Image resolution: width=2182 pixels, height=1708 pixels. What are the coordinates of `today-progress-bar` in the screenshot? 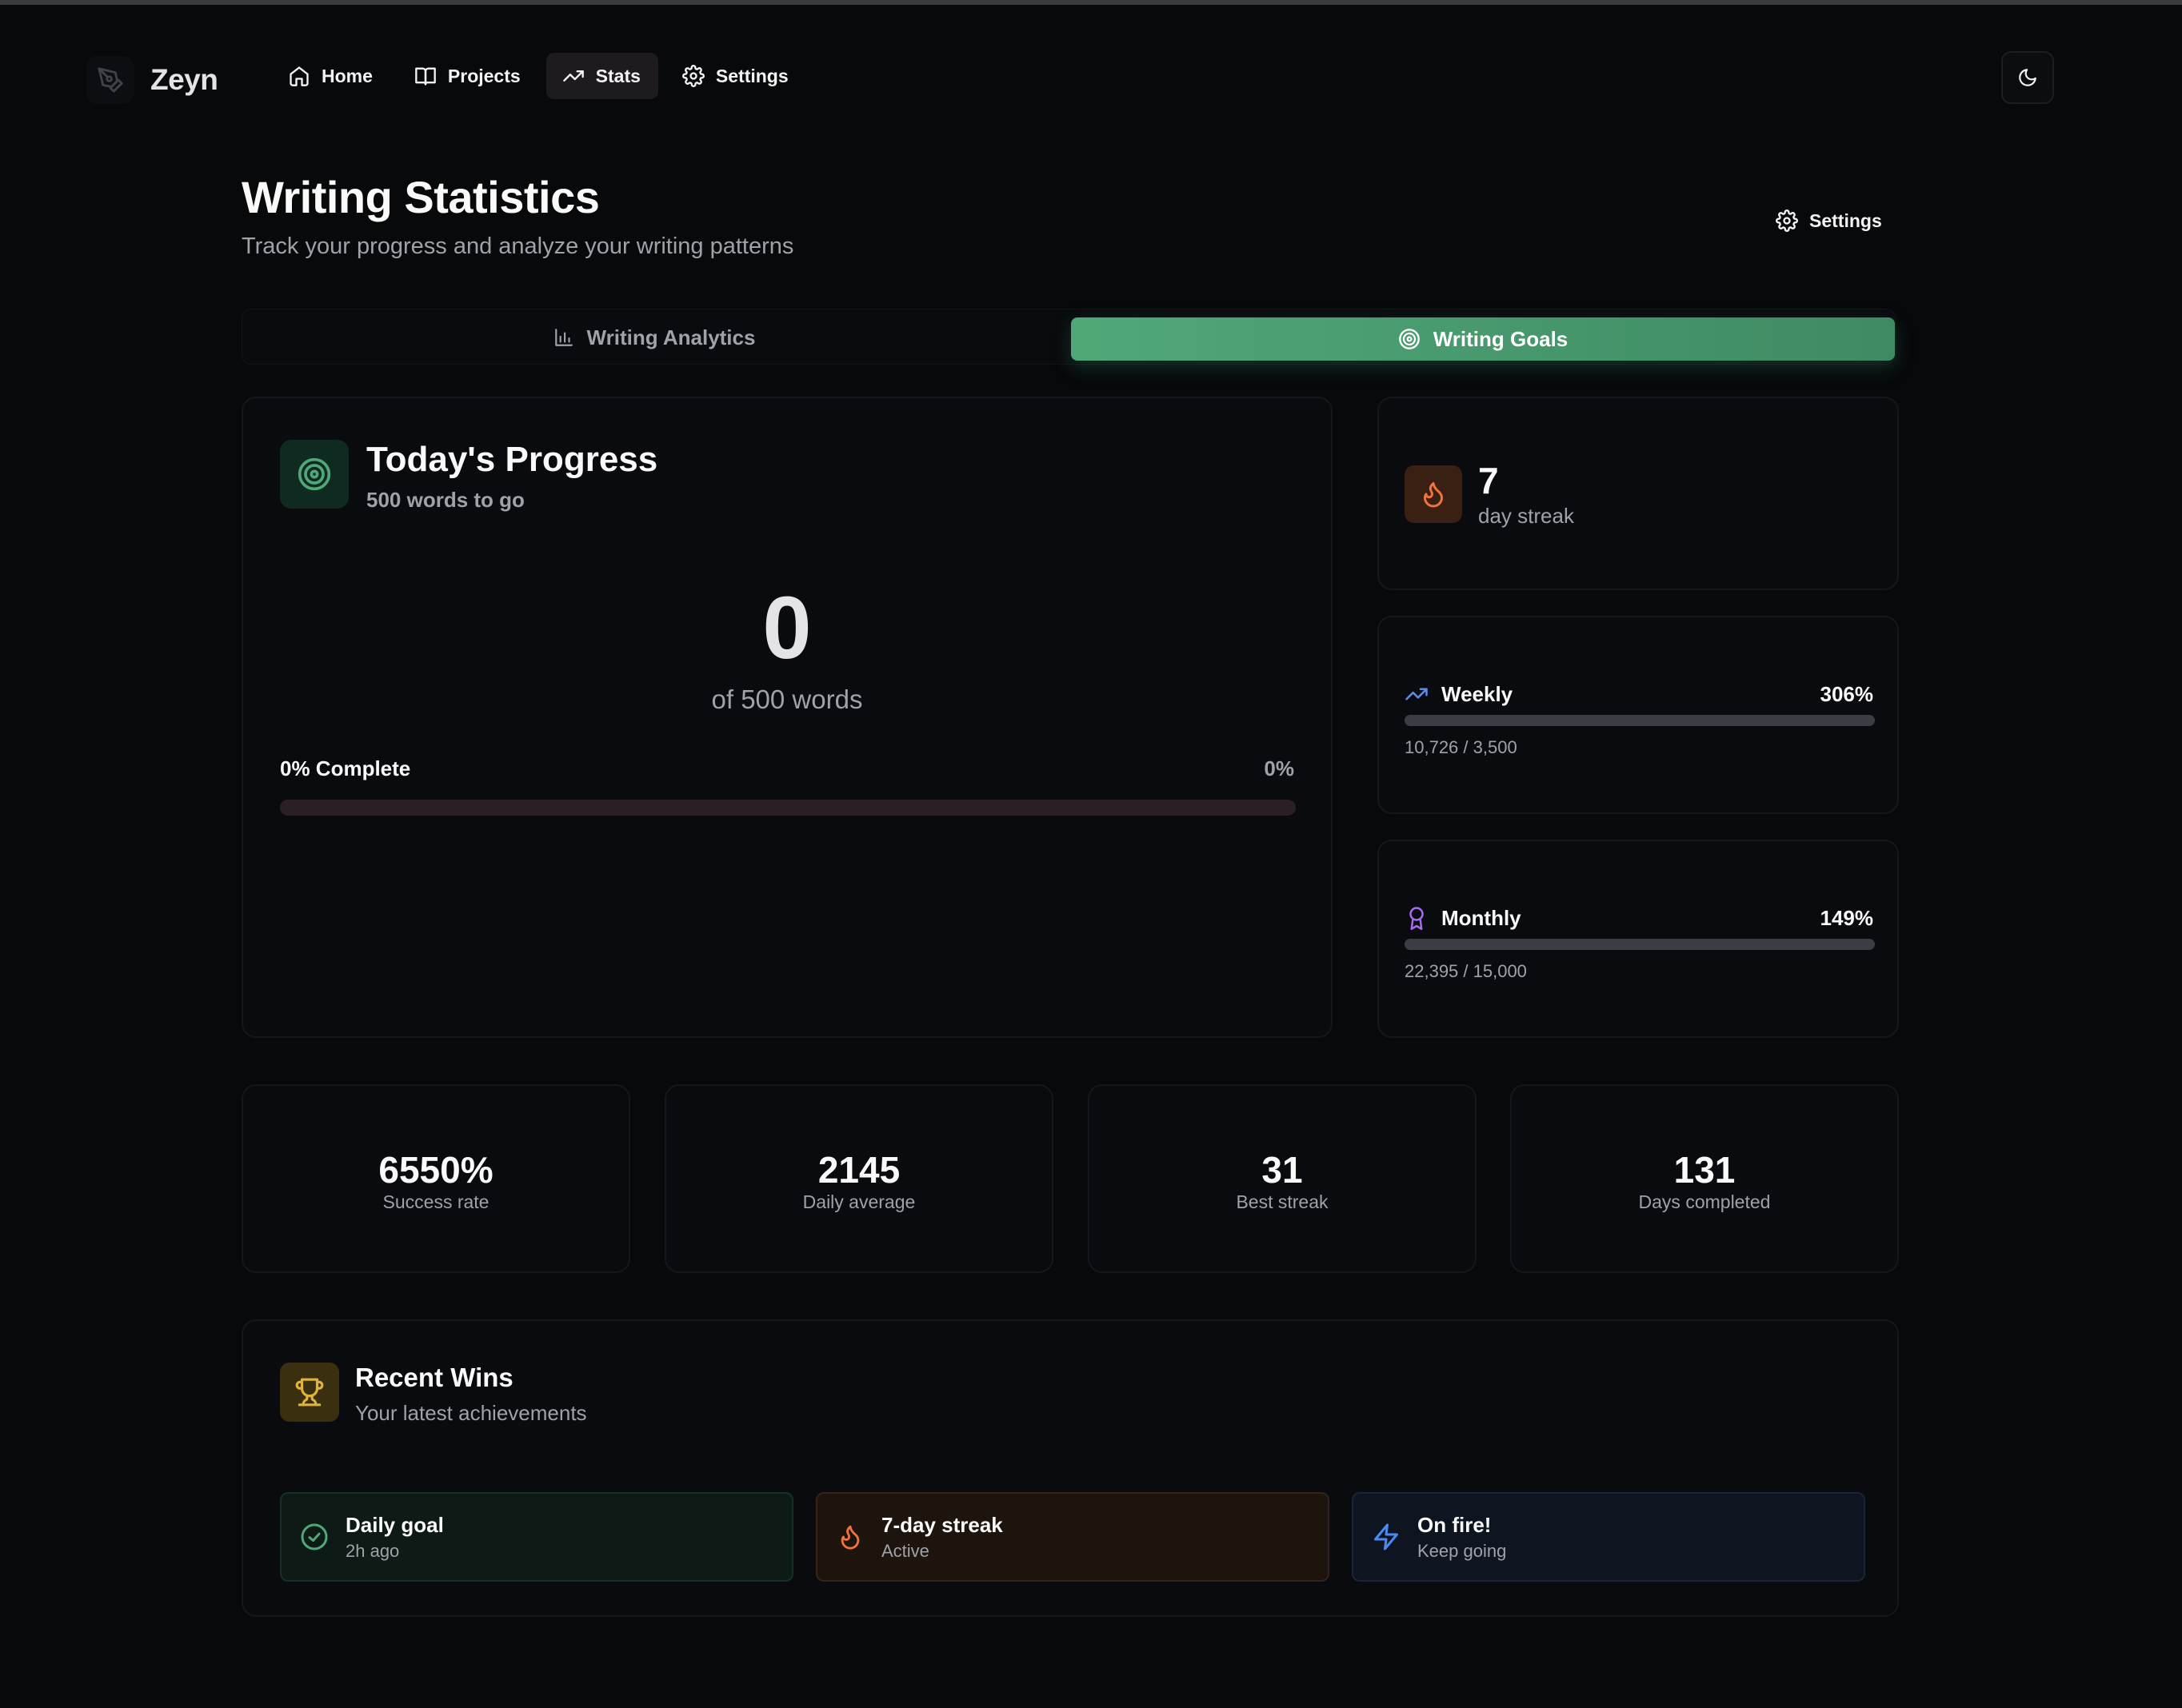 It's located at (788, 808).